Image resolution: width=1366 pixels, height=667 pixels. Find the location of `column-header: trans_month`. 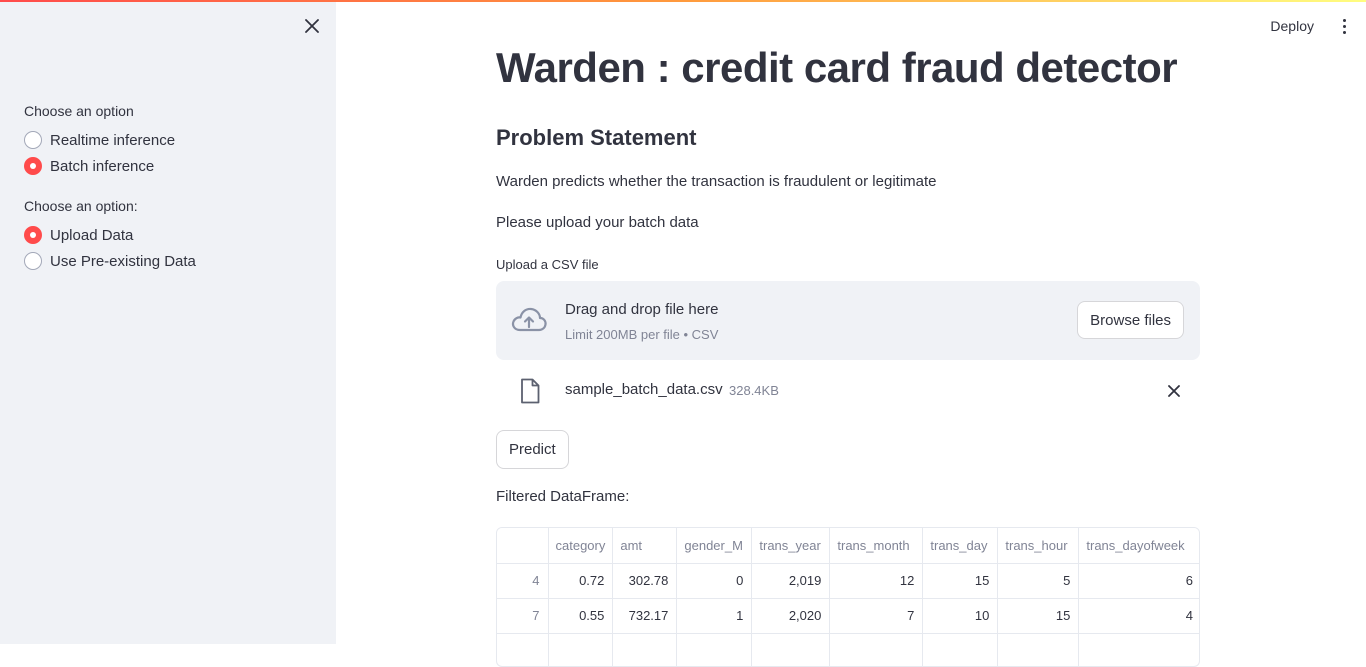

column-header: trans_month is located at coordinates (876, 546).